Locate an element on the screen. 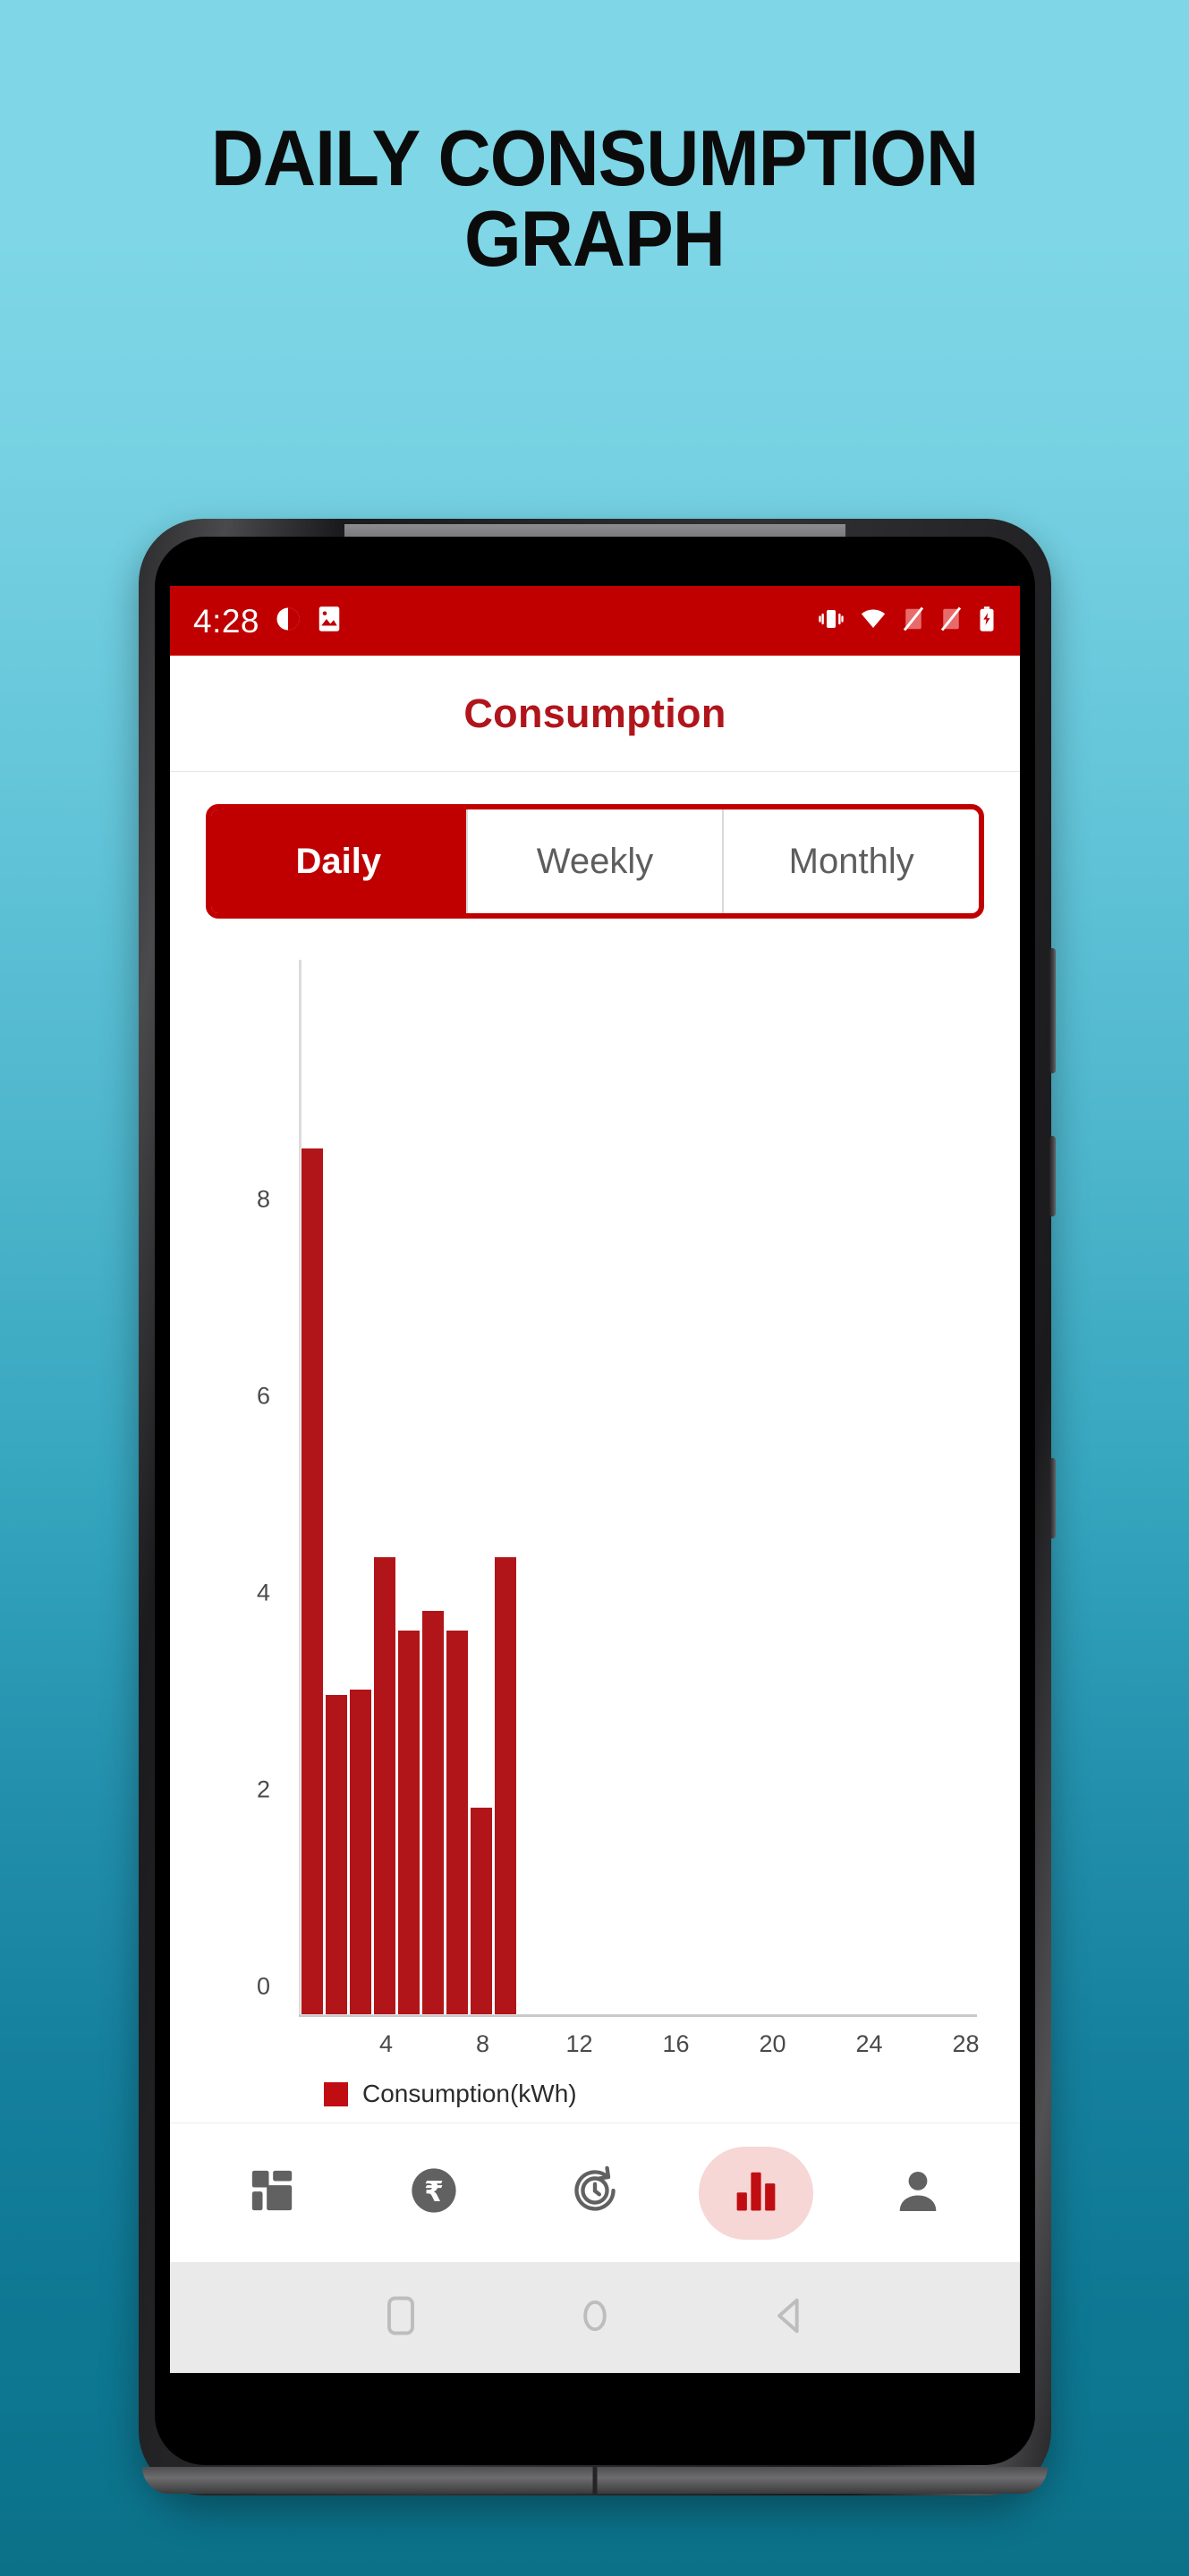  home-circle-icon is located at coordinates (595, 2317).